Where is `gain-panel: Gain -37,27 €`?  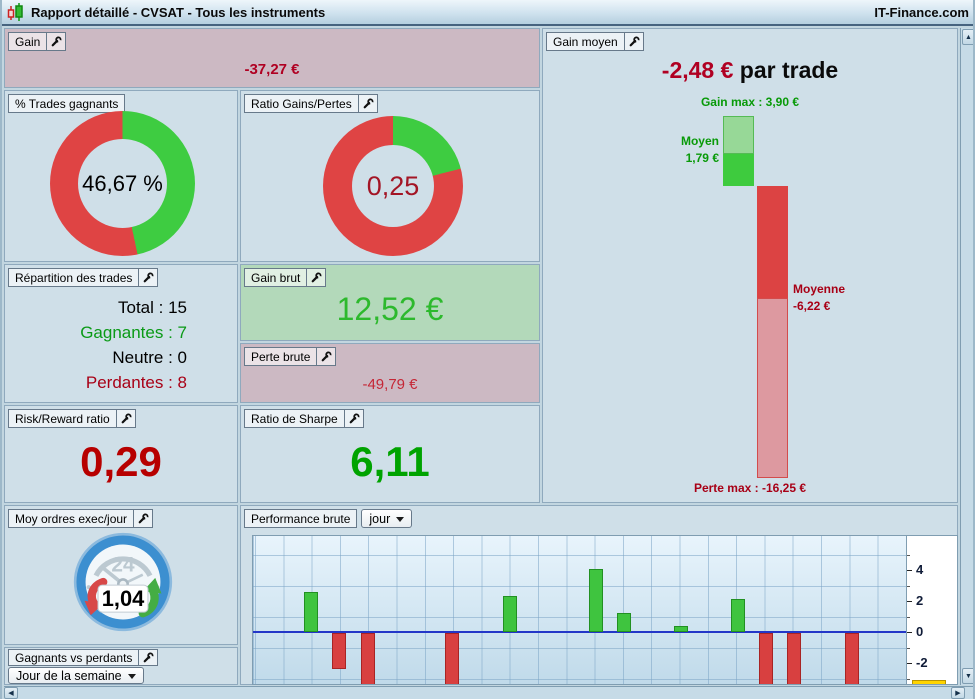 gain-panel: Gain -37,27 € is located at coordinates (272, 58).